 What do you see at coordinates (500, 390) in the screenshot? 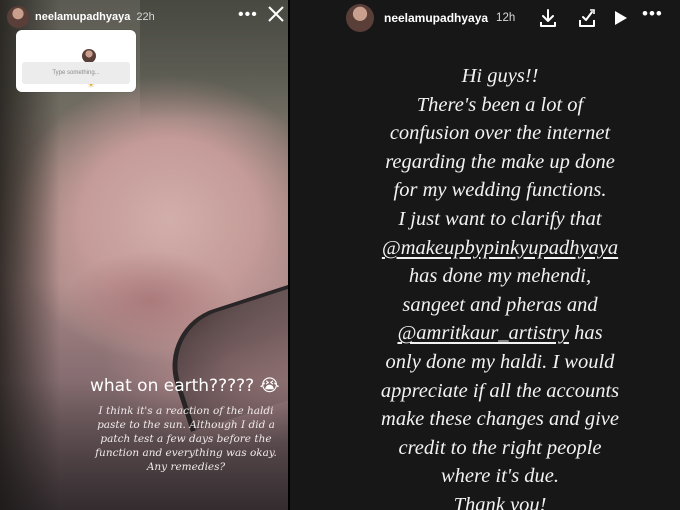
I see `story-line: appreciate if all the accounts` at bounding box center [500, 390].